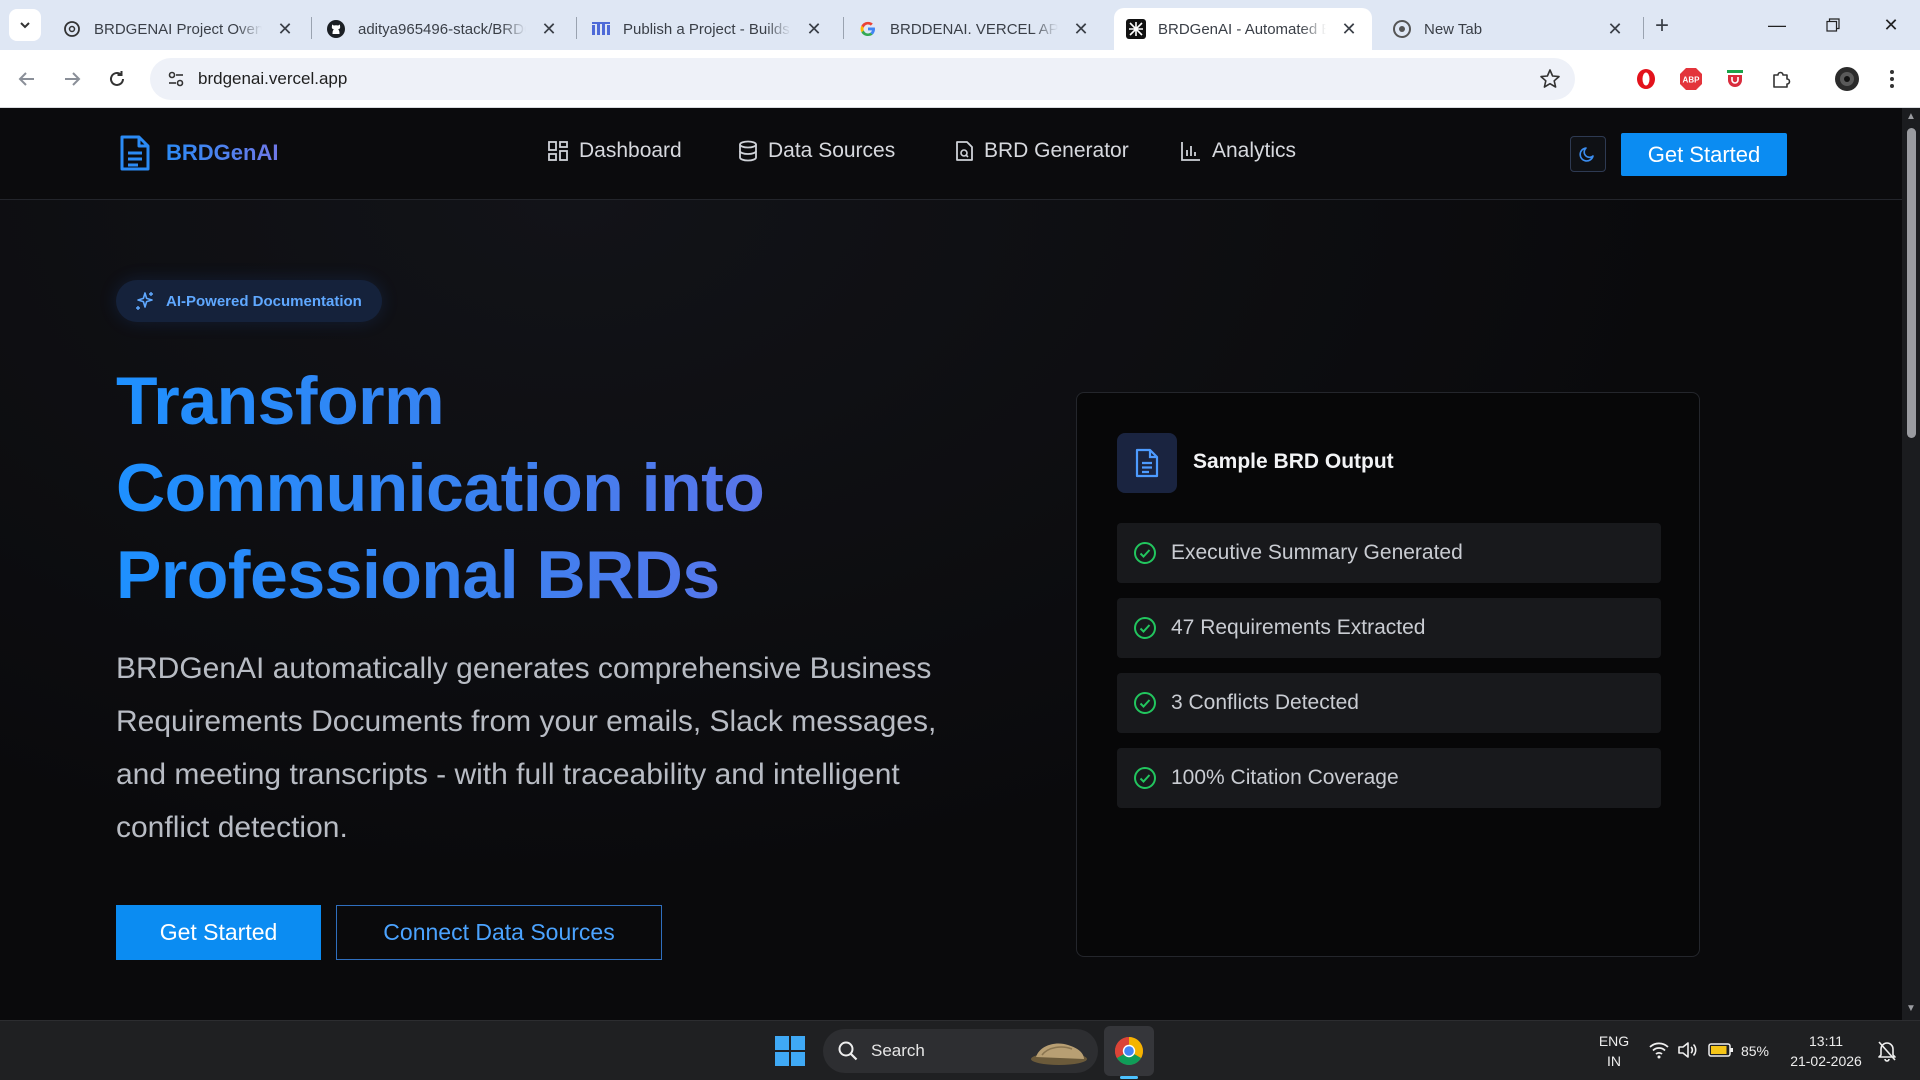 This screenshot has height=1080, width=1920. Describe the element at coordinates (964, 151) in the screenshot. I see `file-search-icon` at that location.